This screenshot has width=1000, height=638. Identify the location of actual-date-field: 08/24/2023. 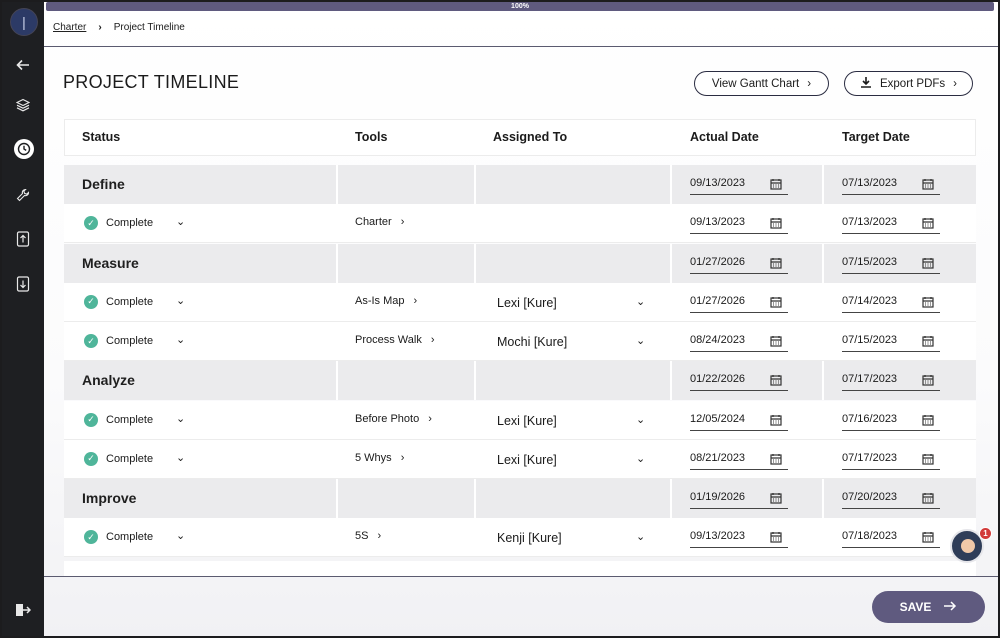
(739, 343).